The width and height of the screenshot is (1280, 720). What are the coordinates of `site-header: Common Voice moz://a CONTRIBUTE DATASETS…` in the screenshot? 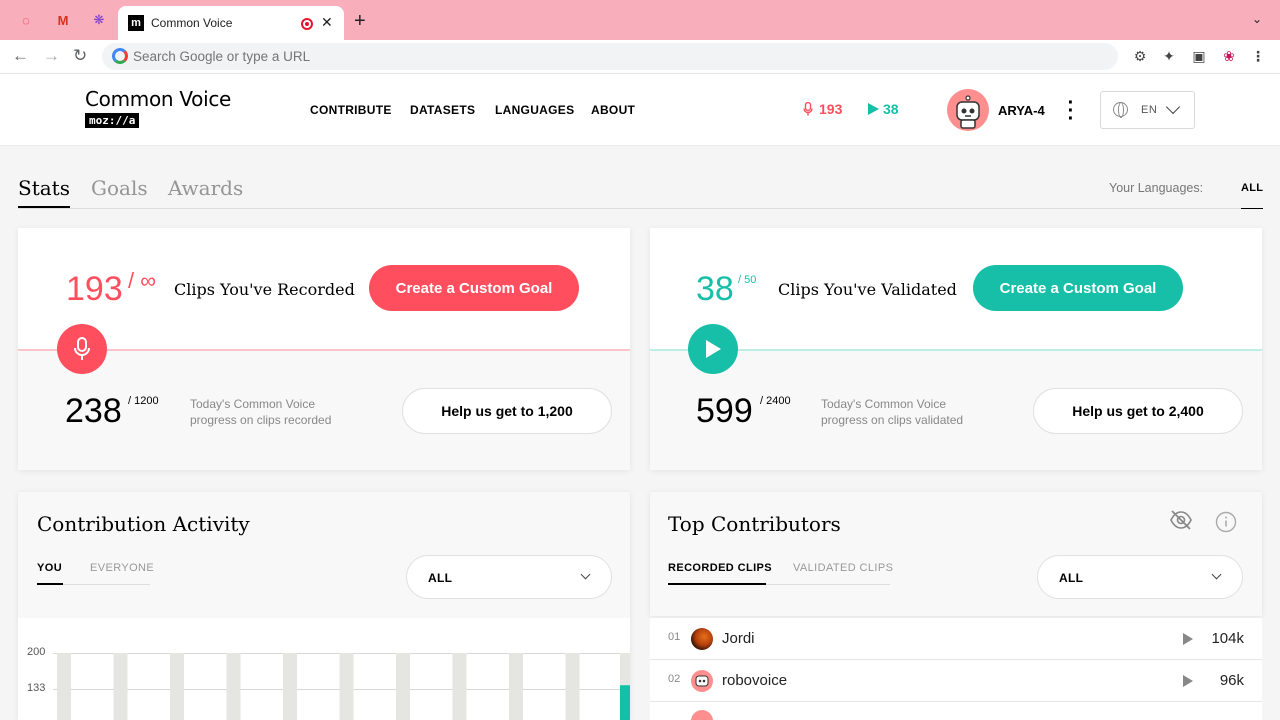 It's located at (640, 110).